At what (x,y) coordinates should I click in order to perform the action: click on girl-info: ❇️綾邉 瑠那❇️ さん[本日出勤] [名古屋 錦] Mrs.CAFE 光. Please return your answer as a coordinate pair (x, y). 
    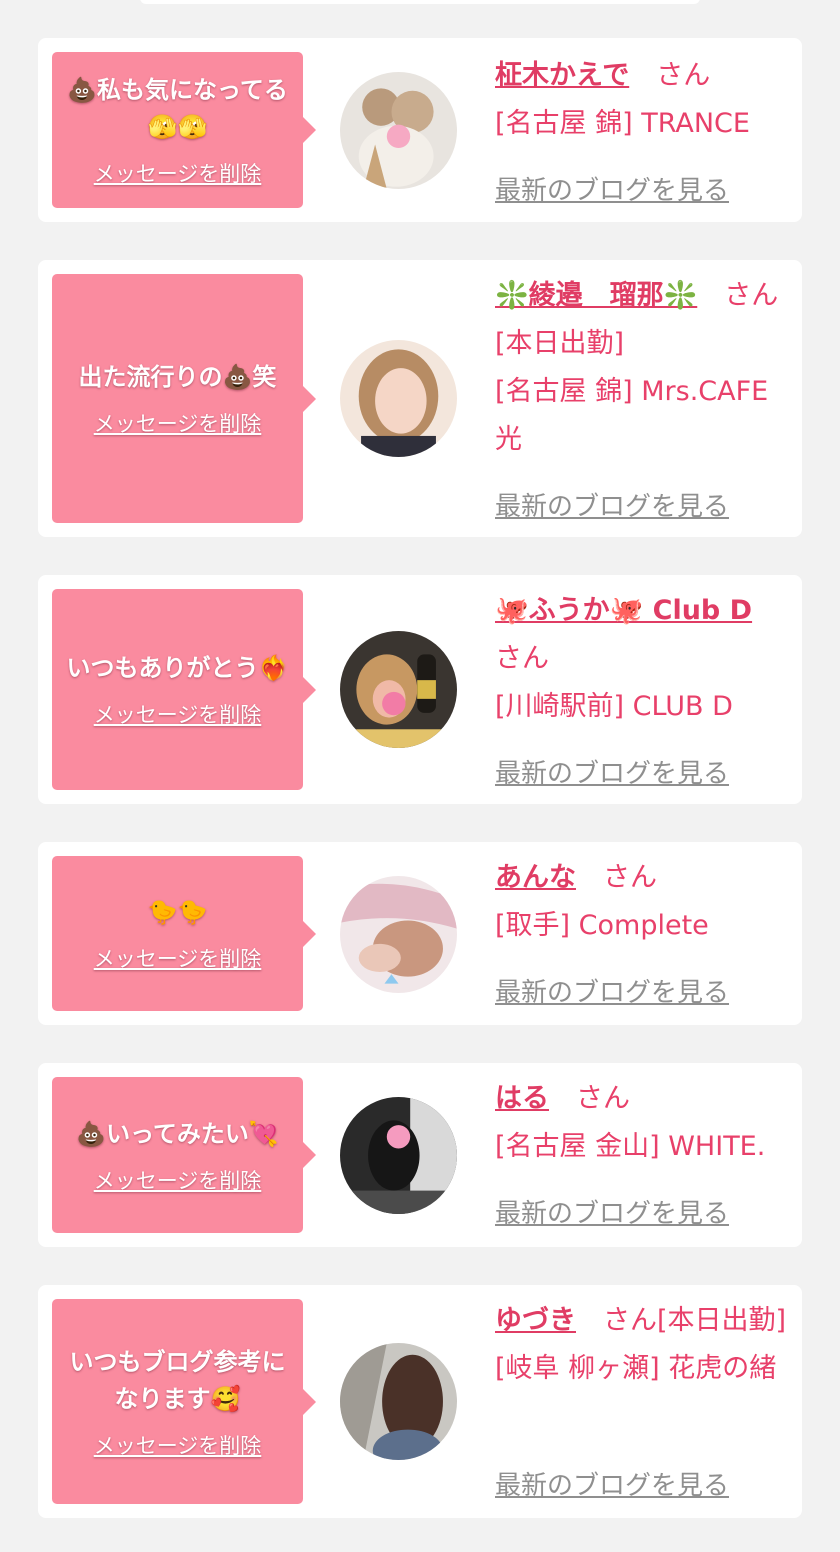
    Looking at the image, I should click on (643, 368).